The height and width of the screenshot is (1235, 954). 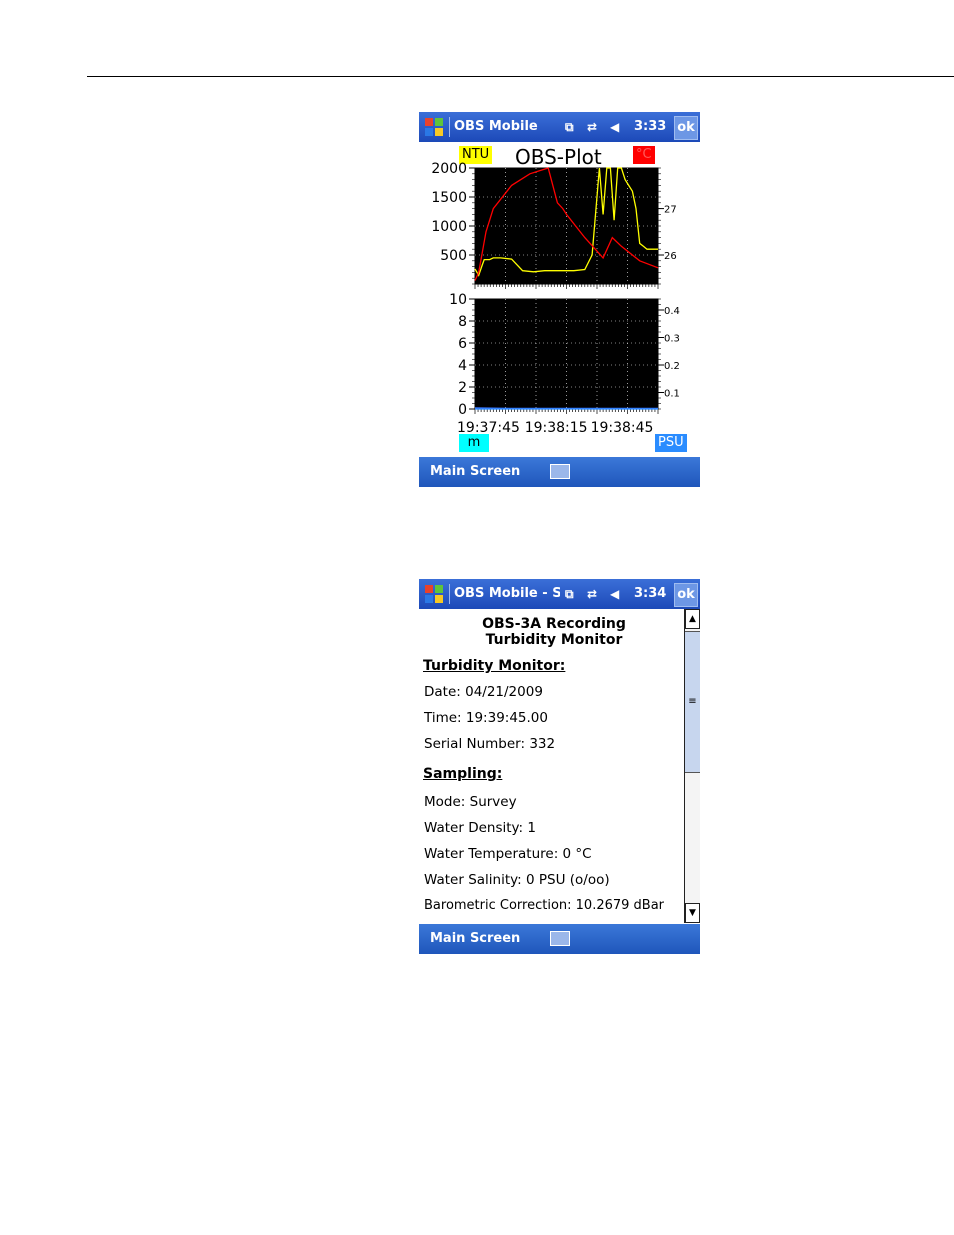 What do you see at coordinates (496, 126) in the screenshot?
I see `app-title: OBS Mobile` at bounding box center [496, 126].